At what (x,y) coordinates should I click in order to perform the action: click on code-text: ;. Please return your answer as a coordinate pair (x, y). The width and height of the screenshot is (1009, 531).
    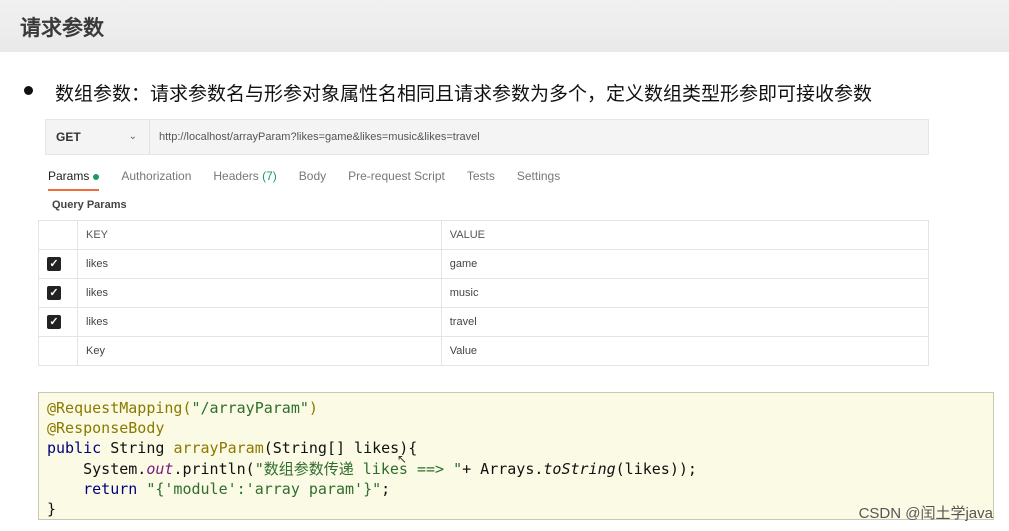
    Looking at the image, I should click on (386, 488).